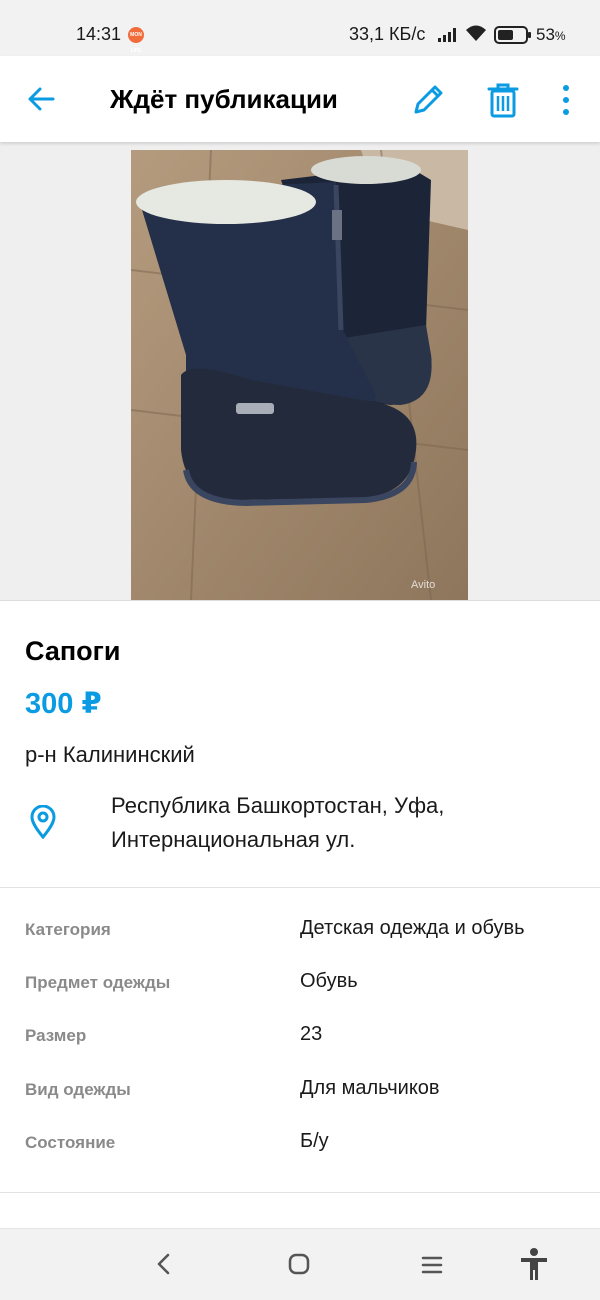 This screenshot has height=1300, width=600. I want to click on address-line-2: Интернациональная ул., so click(233, 839).